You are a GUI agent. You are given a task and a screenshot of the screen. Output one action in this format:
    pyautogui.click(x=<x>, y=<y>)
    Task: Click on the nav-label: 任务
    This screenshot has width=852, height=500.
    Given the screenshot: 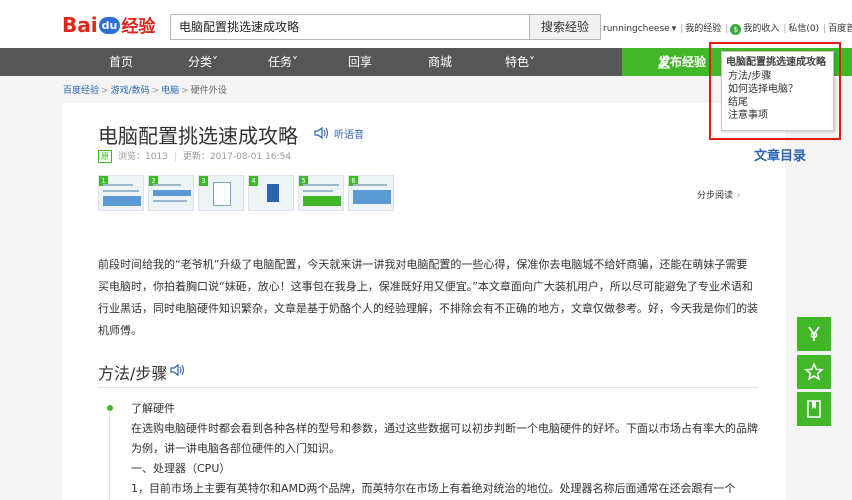 What is the action you would take?
    pyautogui.click(x=279, y=62)
    